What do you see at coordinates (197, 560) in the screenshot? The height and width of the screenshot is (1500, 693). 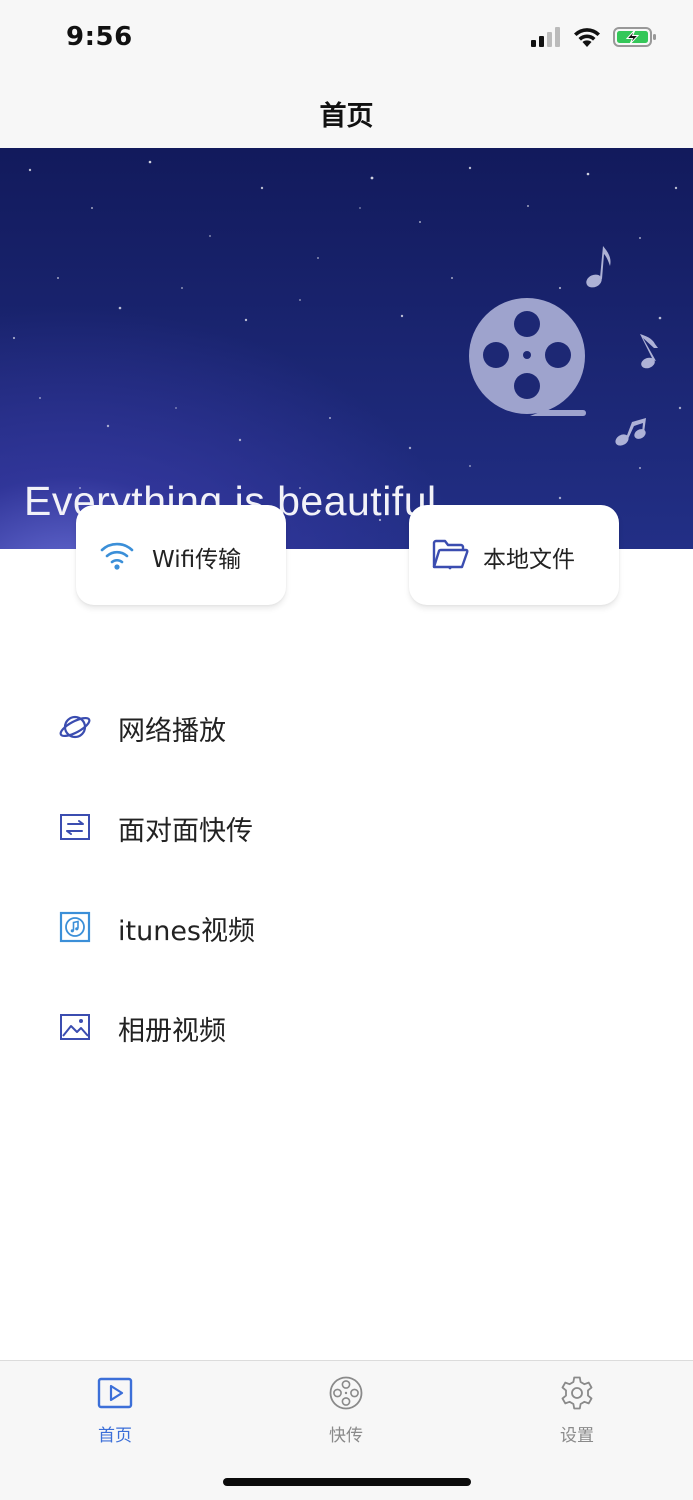 I see `wifi-transfer-label: Wifi传输` at bounding box center [197, 560].